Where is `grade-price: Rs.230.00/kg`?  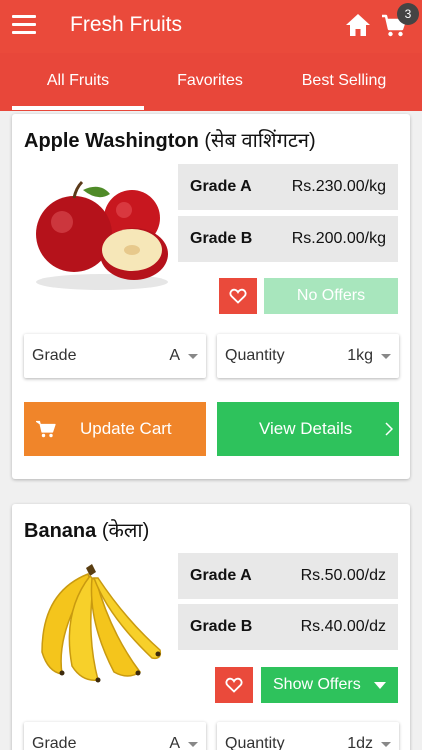 grade-price: Rs.230.00/kg is located at coordinates (338, 186).